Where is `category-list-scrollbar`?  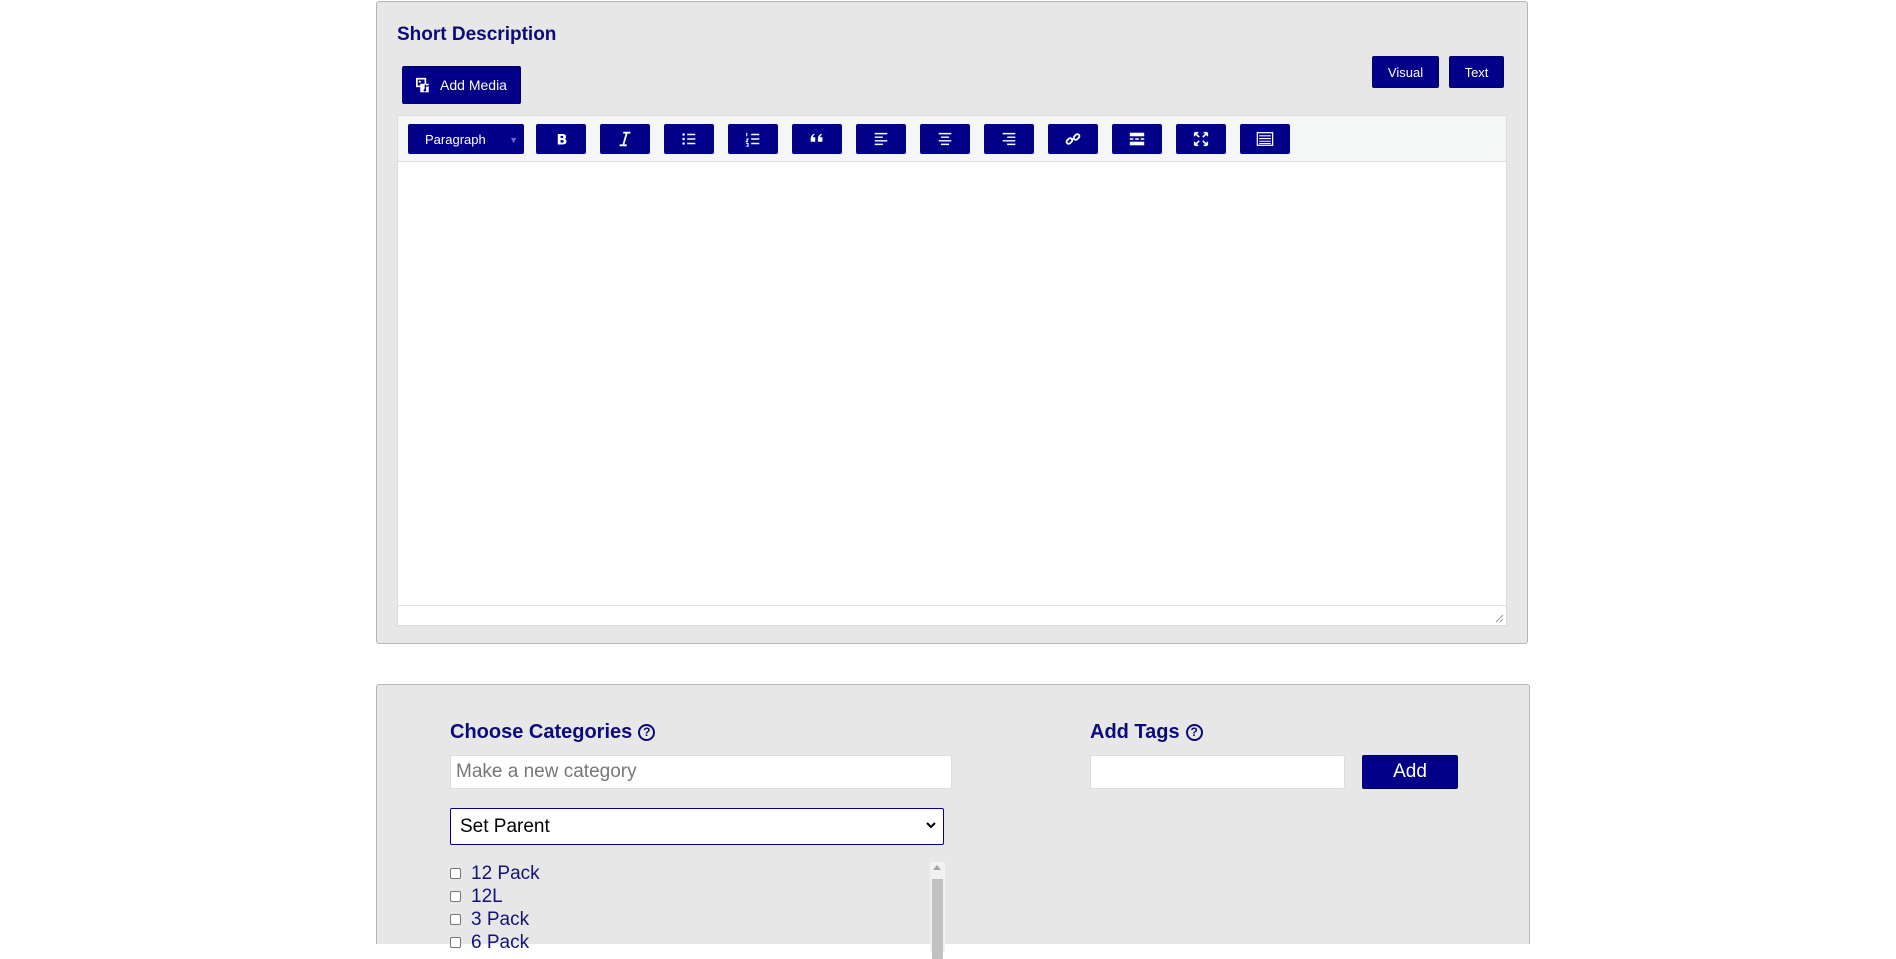
category-list-scrollbar is located at coordinates (937, 910).